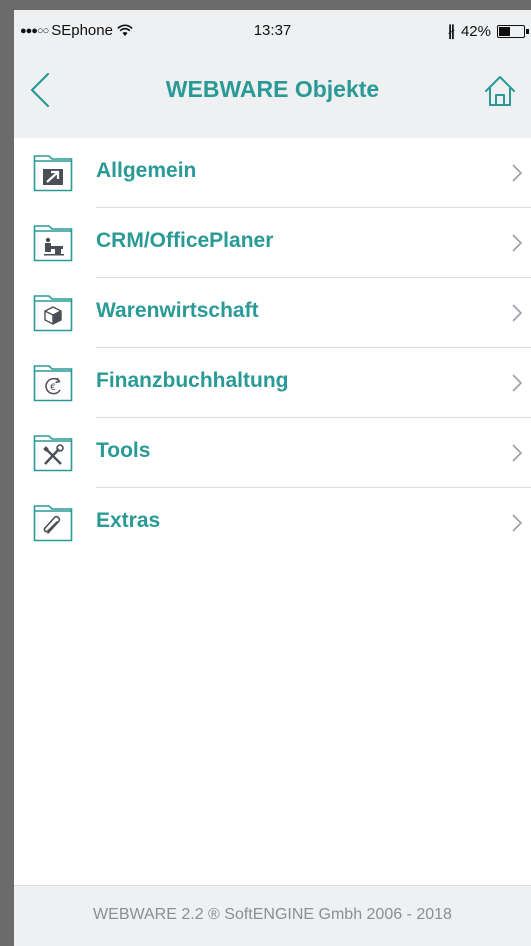 This screenshot has height=946, width=531. Describe the element at coordinates (504, 31) in the screenshot. I see `battery-fill` at that location.